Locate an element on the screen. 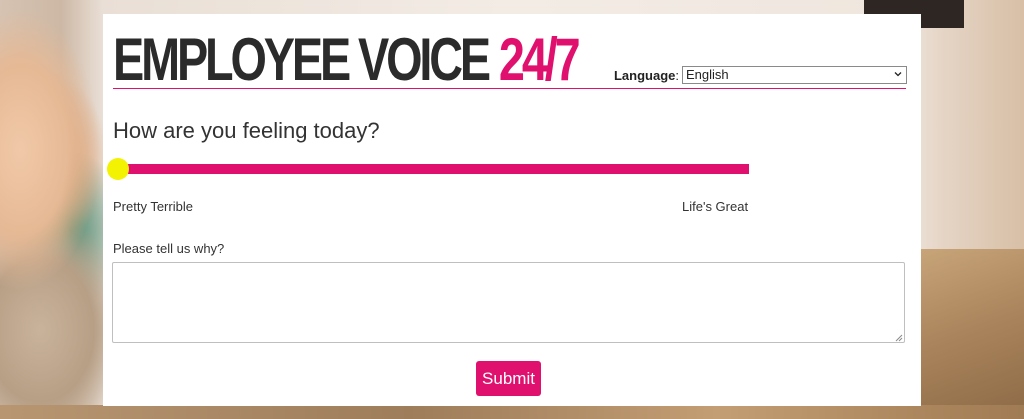  language-picker: Language: English is located at coordinates (760, 75).